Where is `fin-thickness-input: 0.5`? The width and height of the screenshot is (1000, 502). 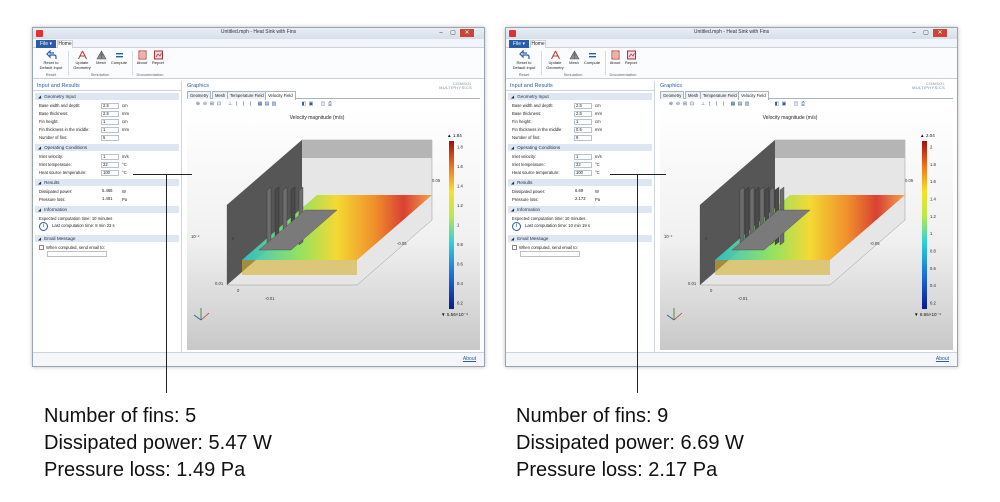 fin-thickness-input: 0.5 is located at coordinates (583, 130).